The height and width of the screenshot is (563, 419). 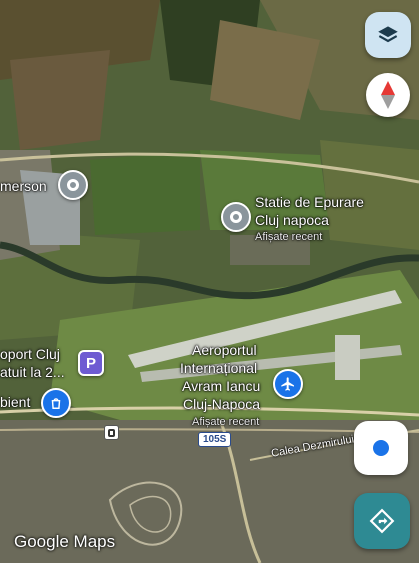 I want to click on place-label-line2: Cluj napoca, so click(x=292, y=220).